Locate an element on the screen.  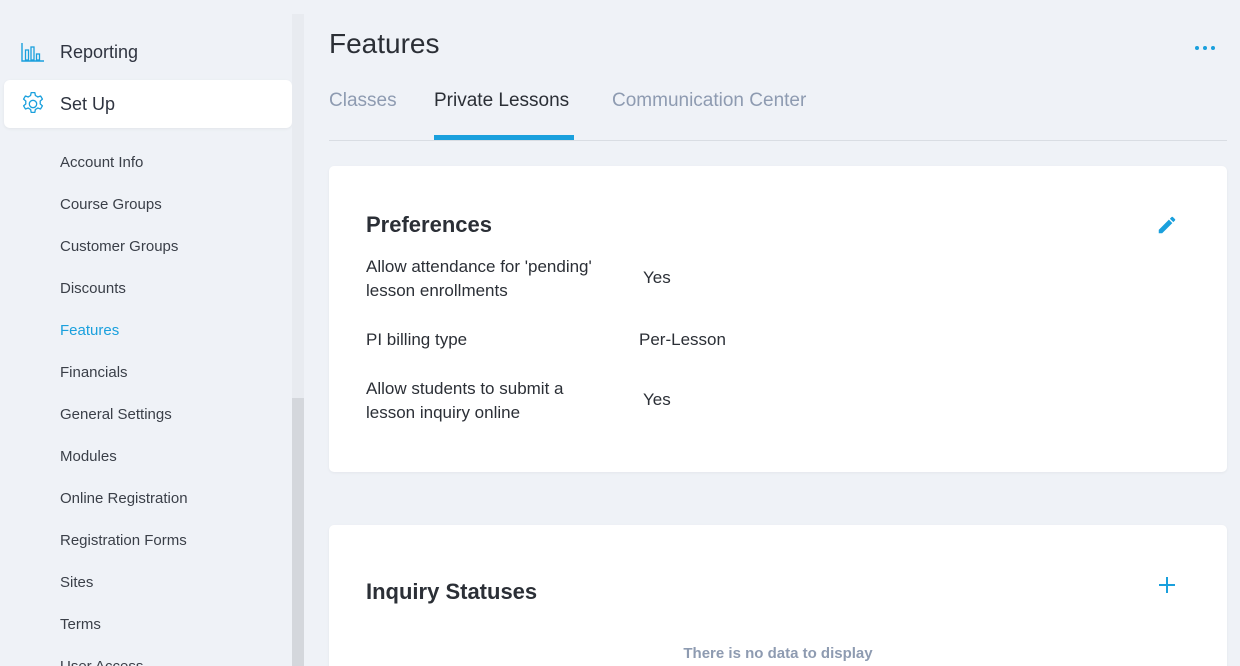
plus-icon is located at coordinates (1167, 589).